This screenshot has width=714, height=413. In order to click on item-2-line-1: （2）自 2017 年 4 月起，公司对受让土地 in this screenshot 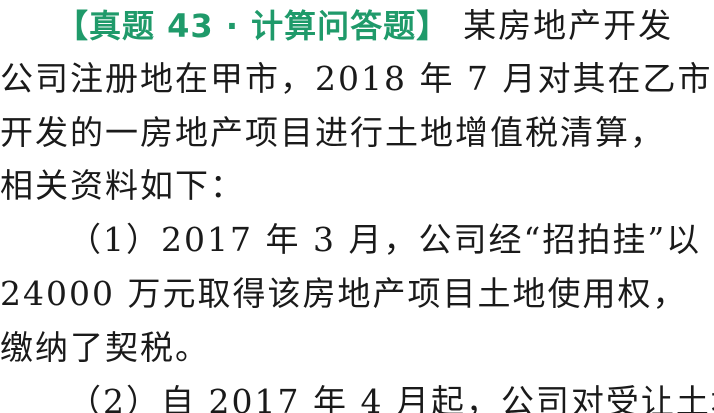, I will do `click(391, 397)`.